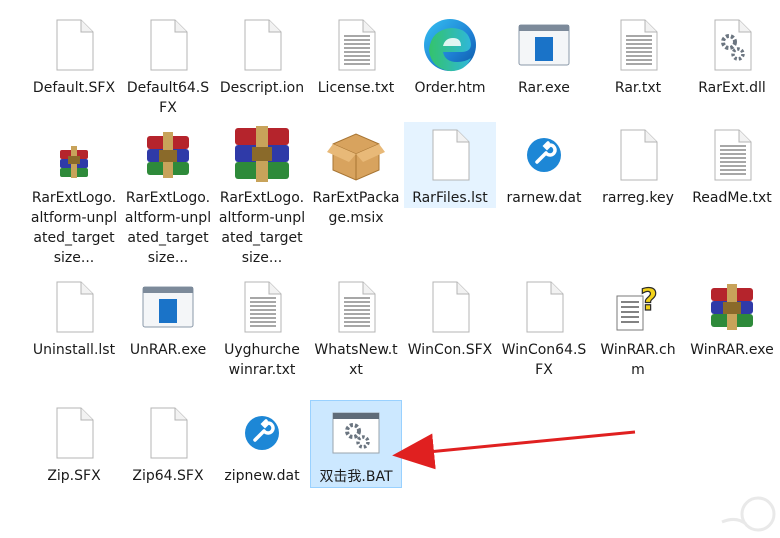 Image resolution: width=780 pixels, height=538 pixels. Describe the element at coordinates (544, 198) in the screenshot. I see `file-name-label: rarnew.dat` at that location.